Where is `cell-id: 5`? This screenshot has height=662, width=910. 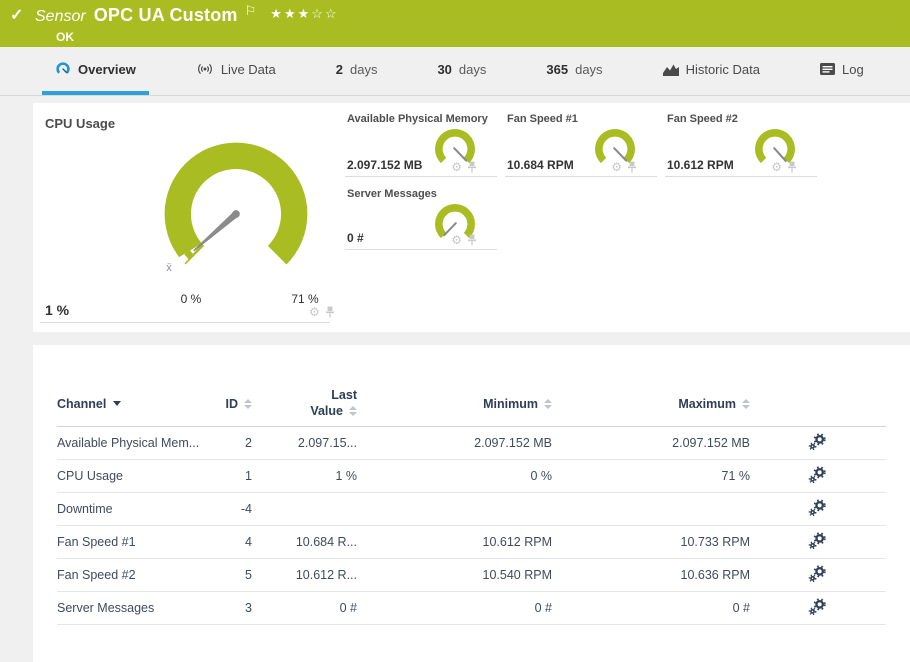 cell-id: 5 is located at coordinates (248, 575).